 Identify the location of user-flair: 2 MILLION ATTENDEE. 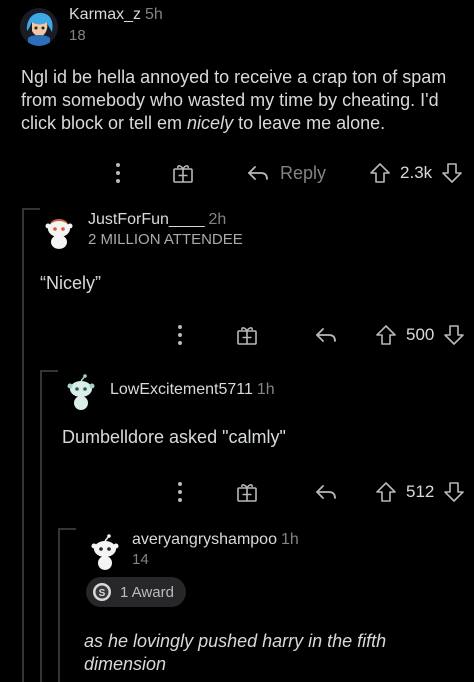
(165, 239).